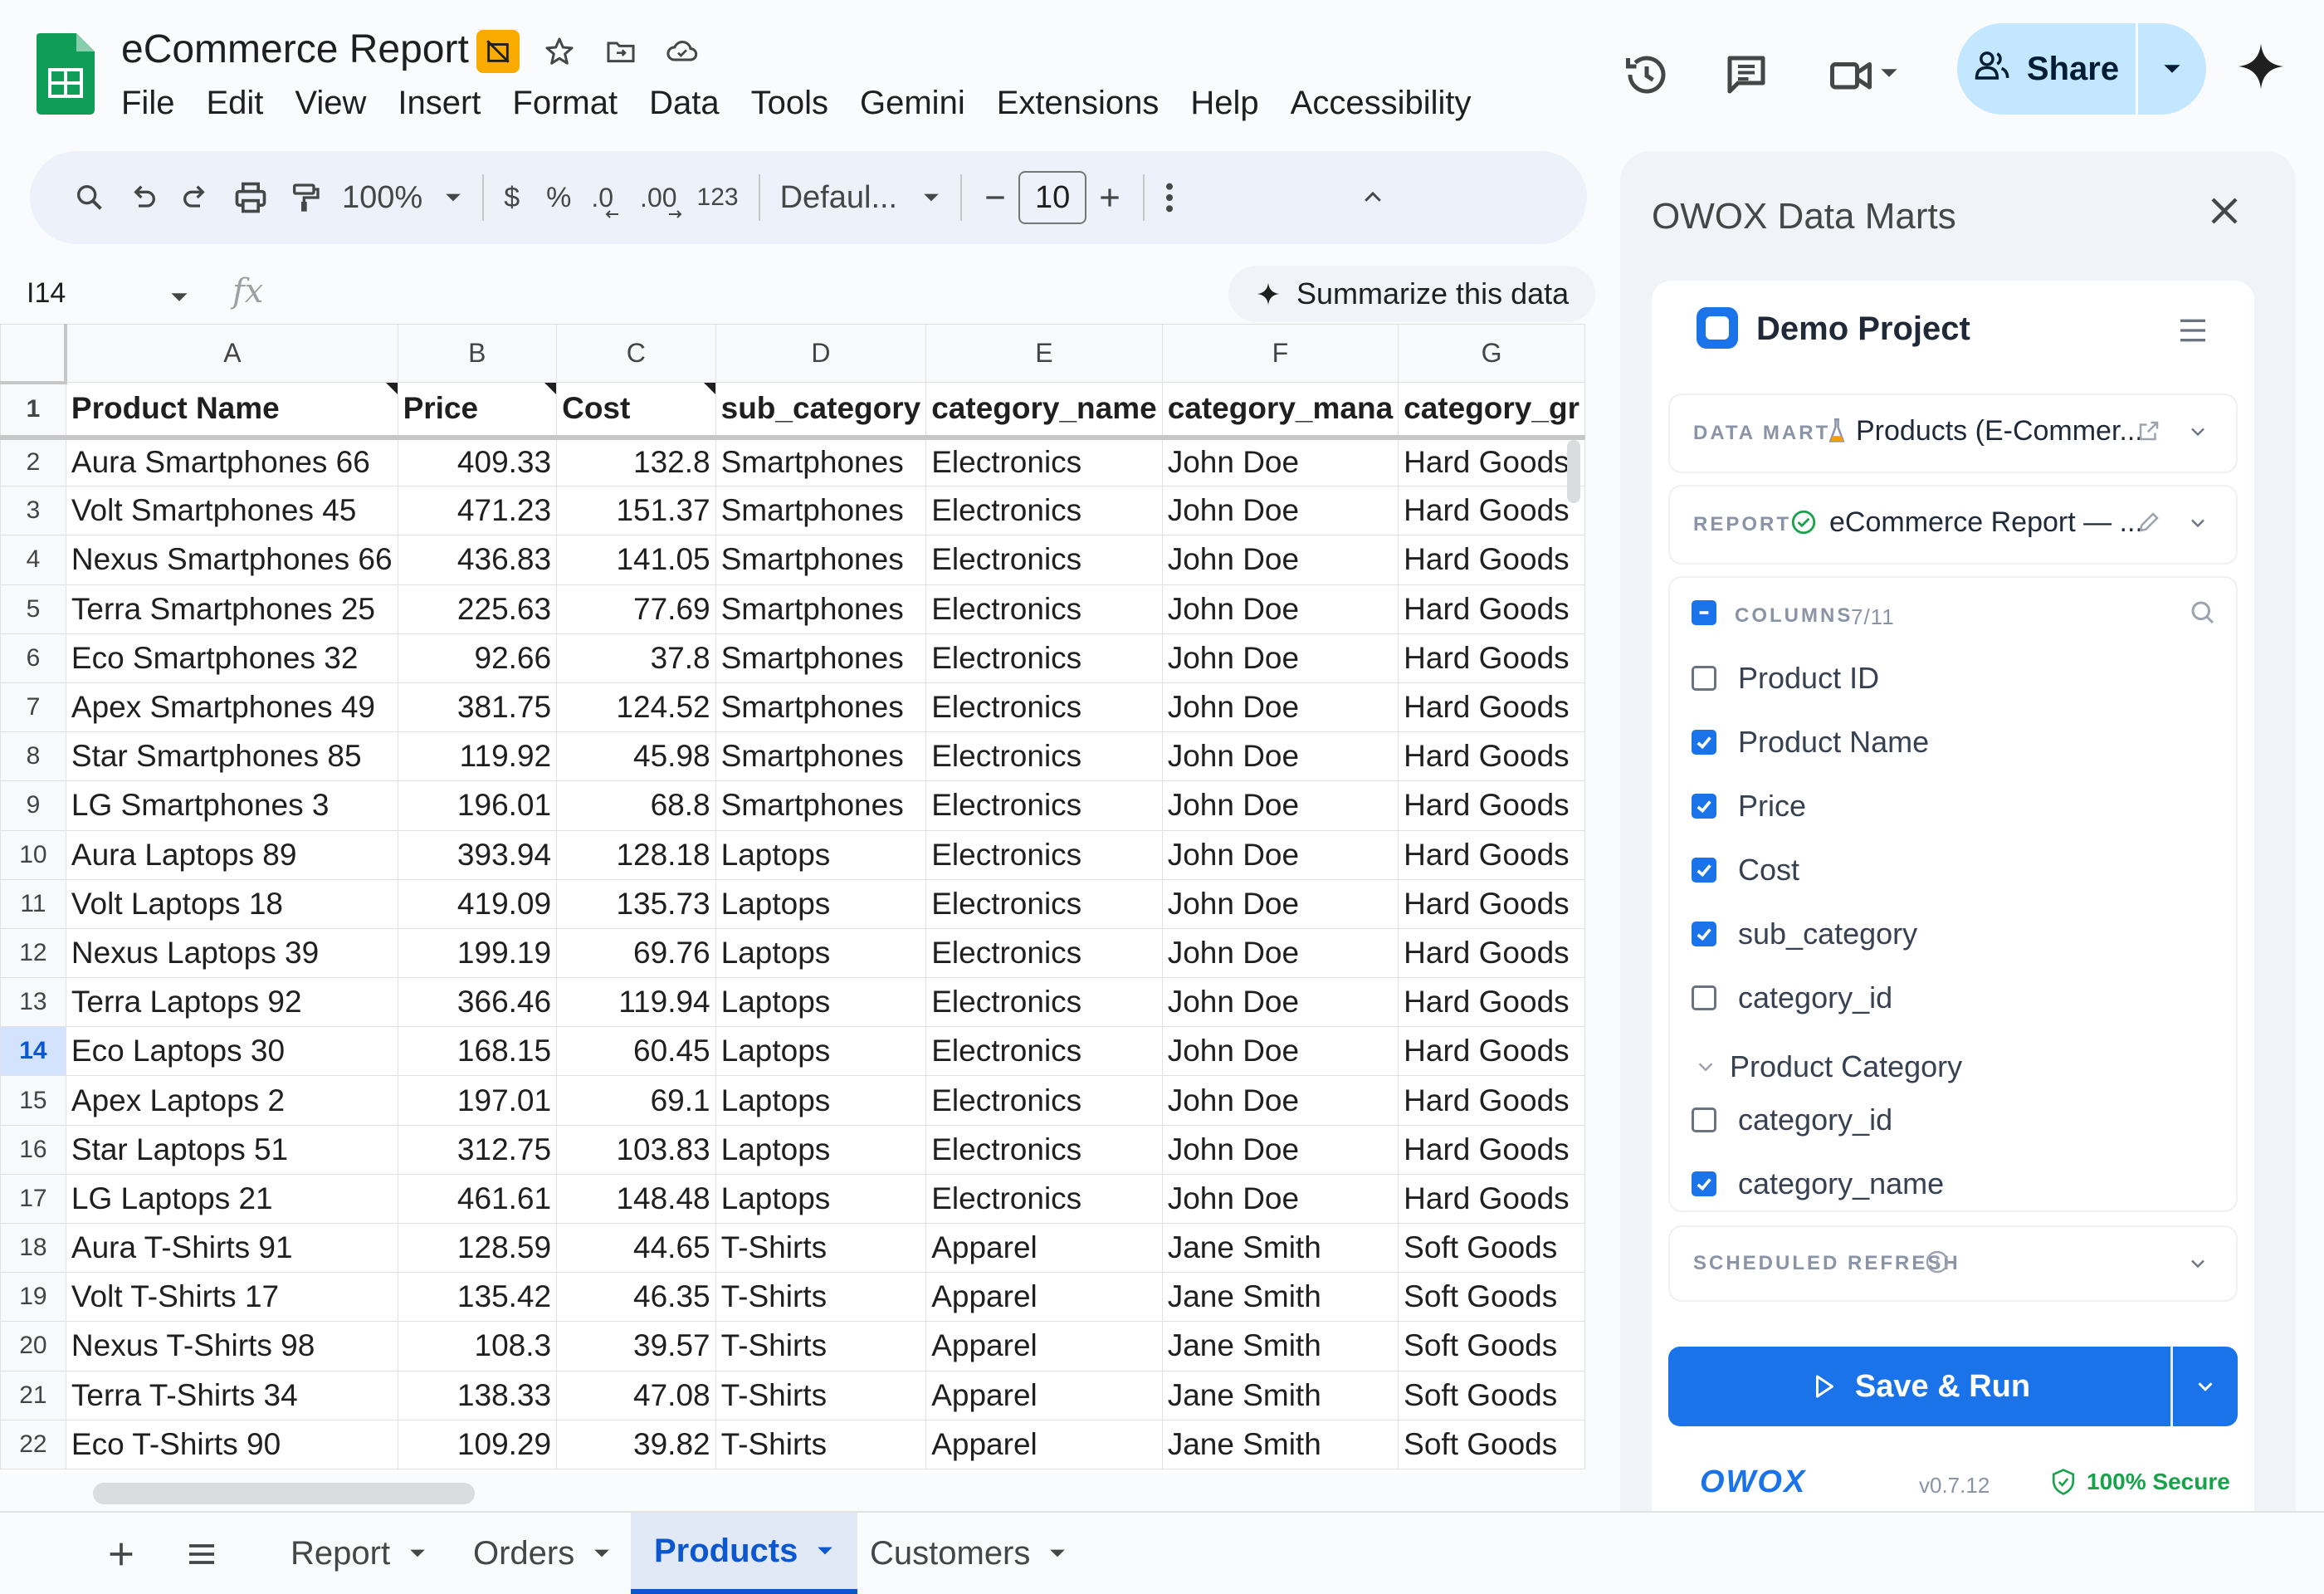 The height and width of the screenshot is (1594, 2324). I want to click on star-icon, so click(559, 51).